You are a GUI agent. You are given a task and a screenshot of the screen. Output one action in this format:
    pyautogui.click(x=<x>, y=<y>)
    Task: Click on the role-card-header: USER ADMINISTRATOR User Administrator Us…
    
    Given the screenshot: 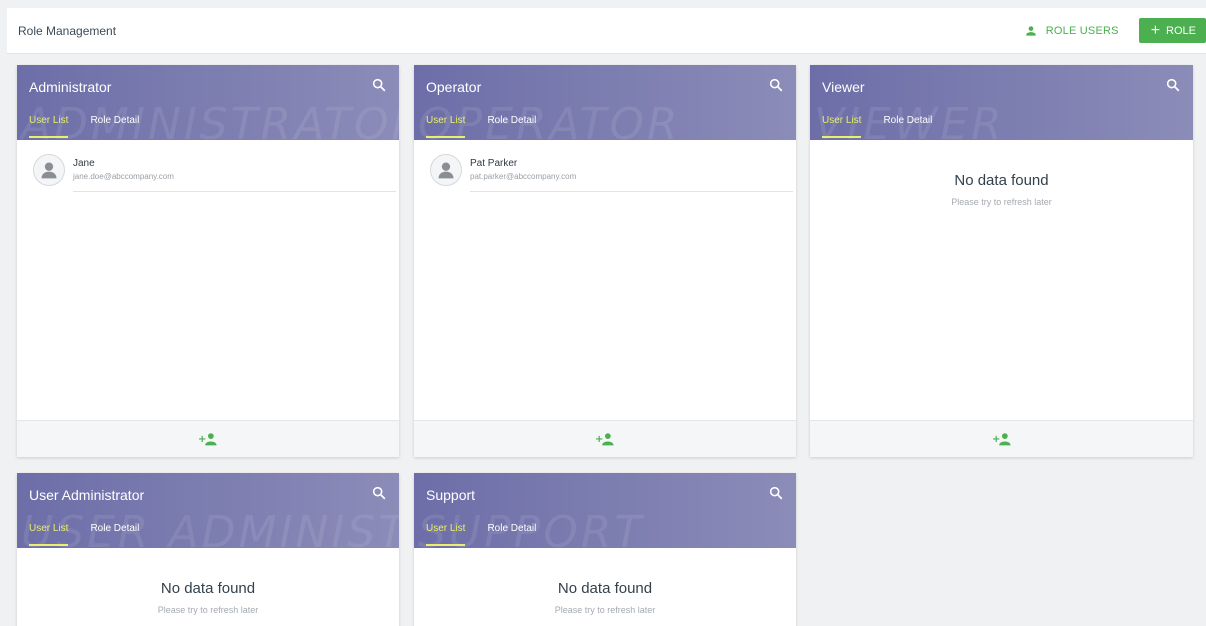 What is the action you would take?
    pyautogui.click(x=208, y=510)
    